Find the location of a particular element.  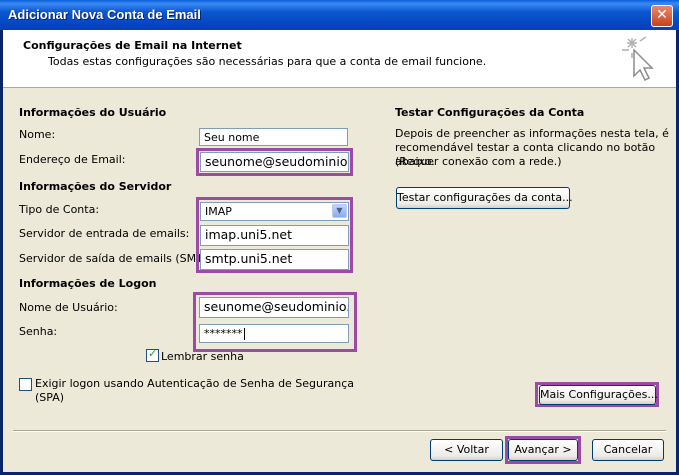

remember-password-label: Lembrar senha is located at coordinates (202, 356).